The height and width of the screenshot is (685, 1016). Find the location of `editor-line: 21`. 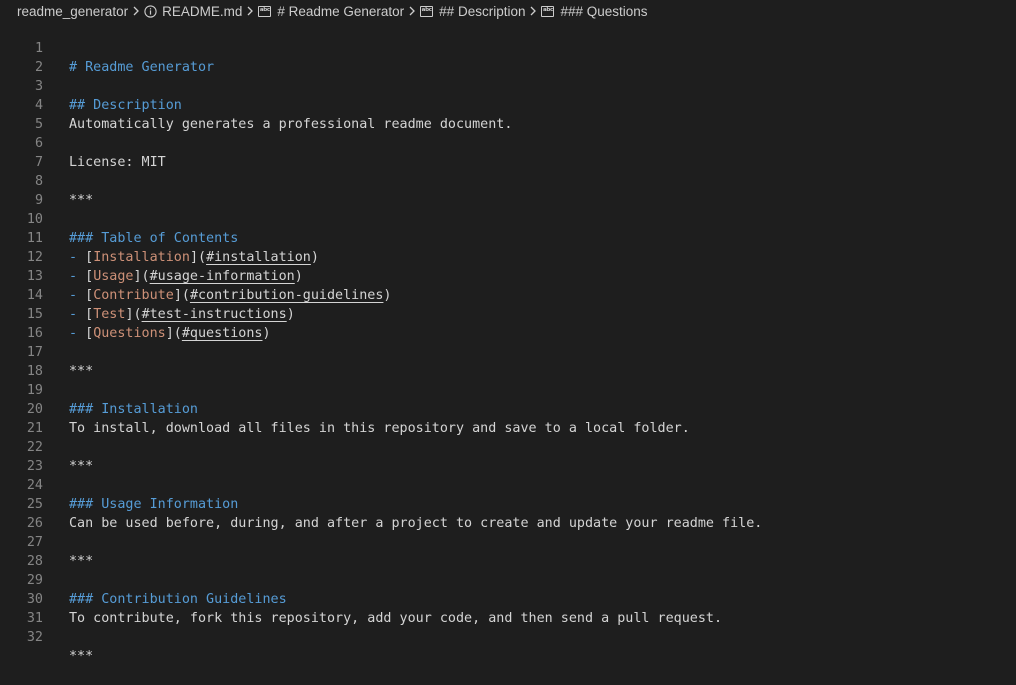

editor-line: 21 is located at coordinates (508, 418).